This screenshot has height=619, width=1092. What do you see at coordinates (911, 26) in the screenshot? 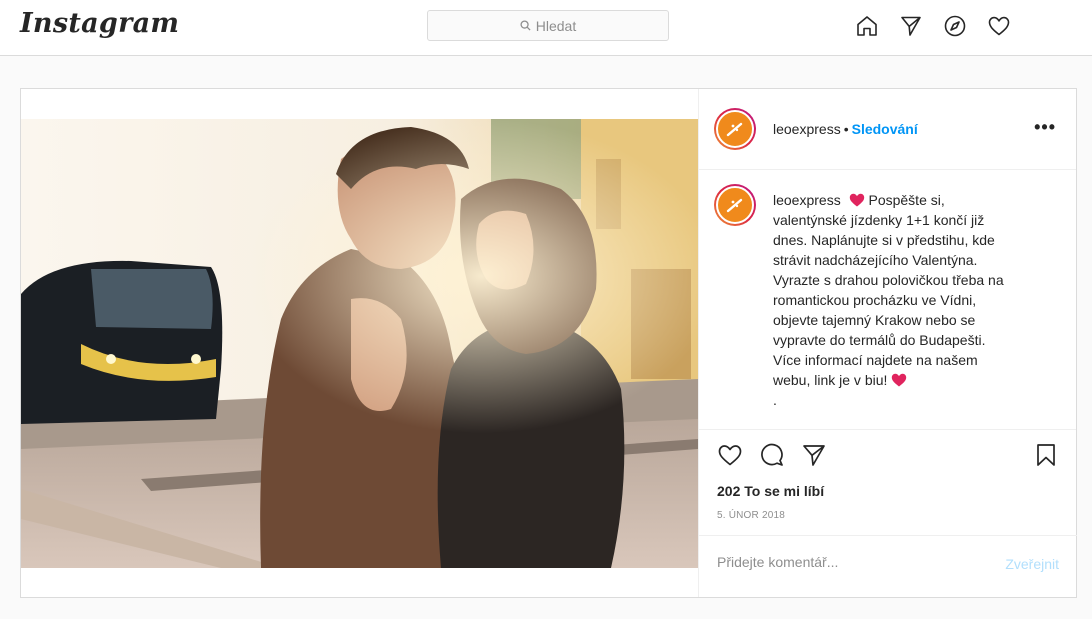
I see `direct-icon` at bounding box center [911, 26].